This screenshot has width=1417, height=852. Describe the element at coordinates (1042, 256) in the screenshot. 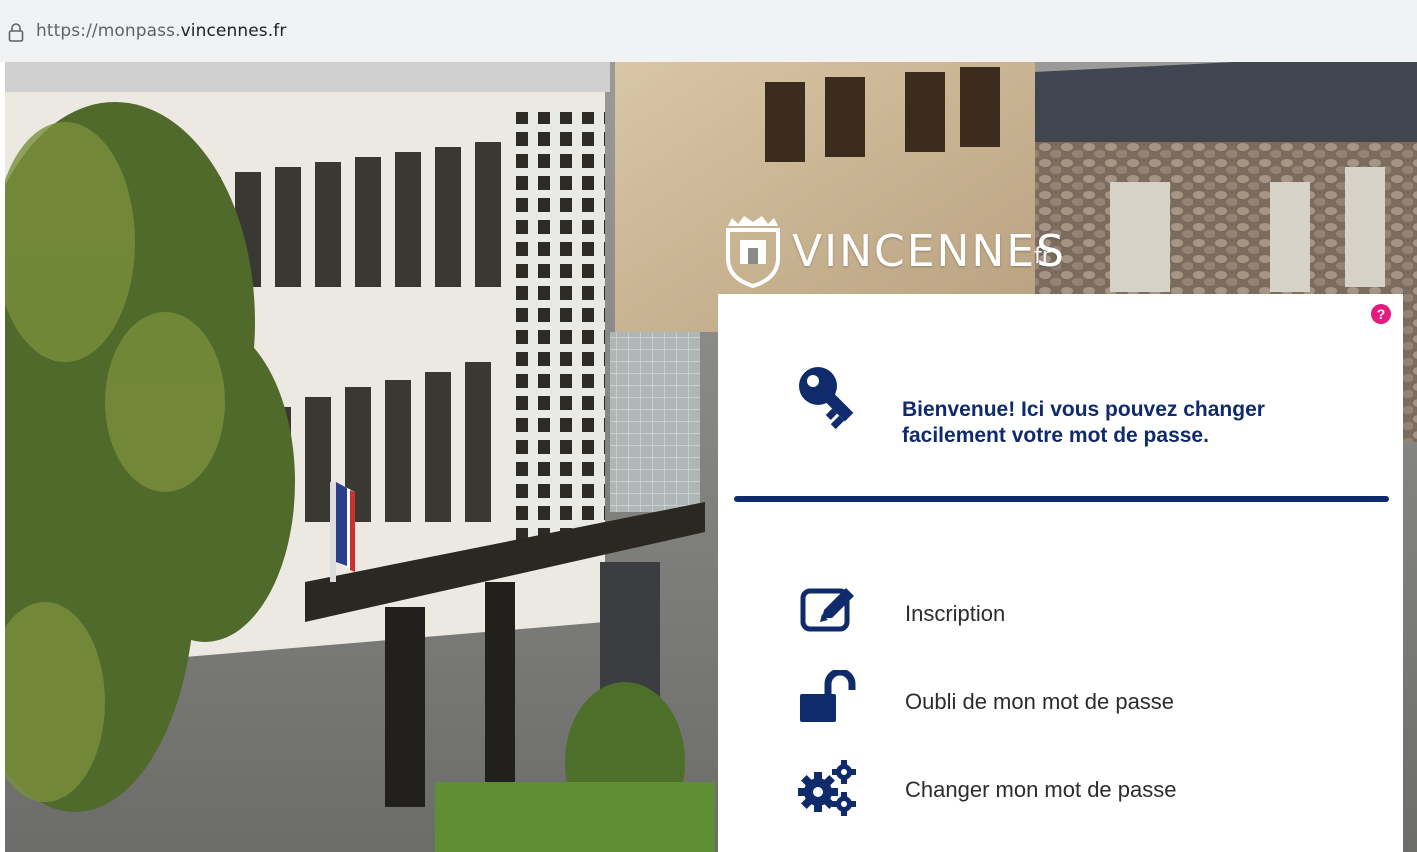

I see `city-wordmark-suffix: fr` at that location.